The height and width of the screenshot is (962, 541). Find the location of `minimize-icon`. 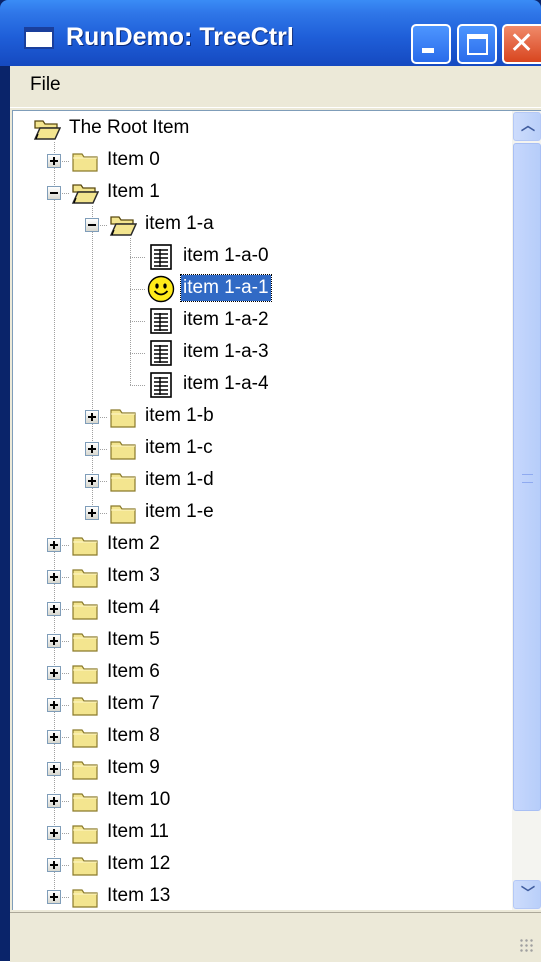

minimize-icon is located at coordinates (428, 50).